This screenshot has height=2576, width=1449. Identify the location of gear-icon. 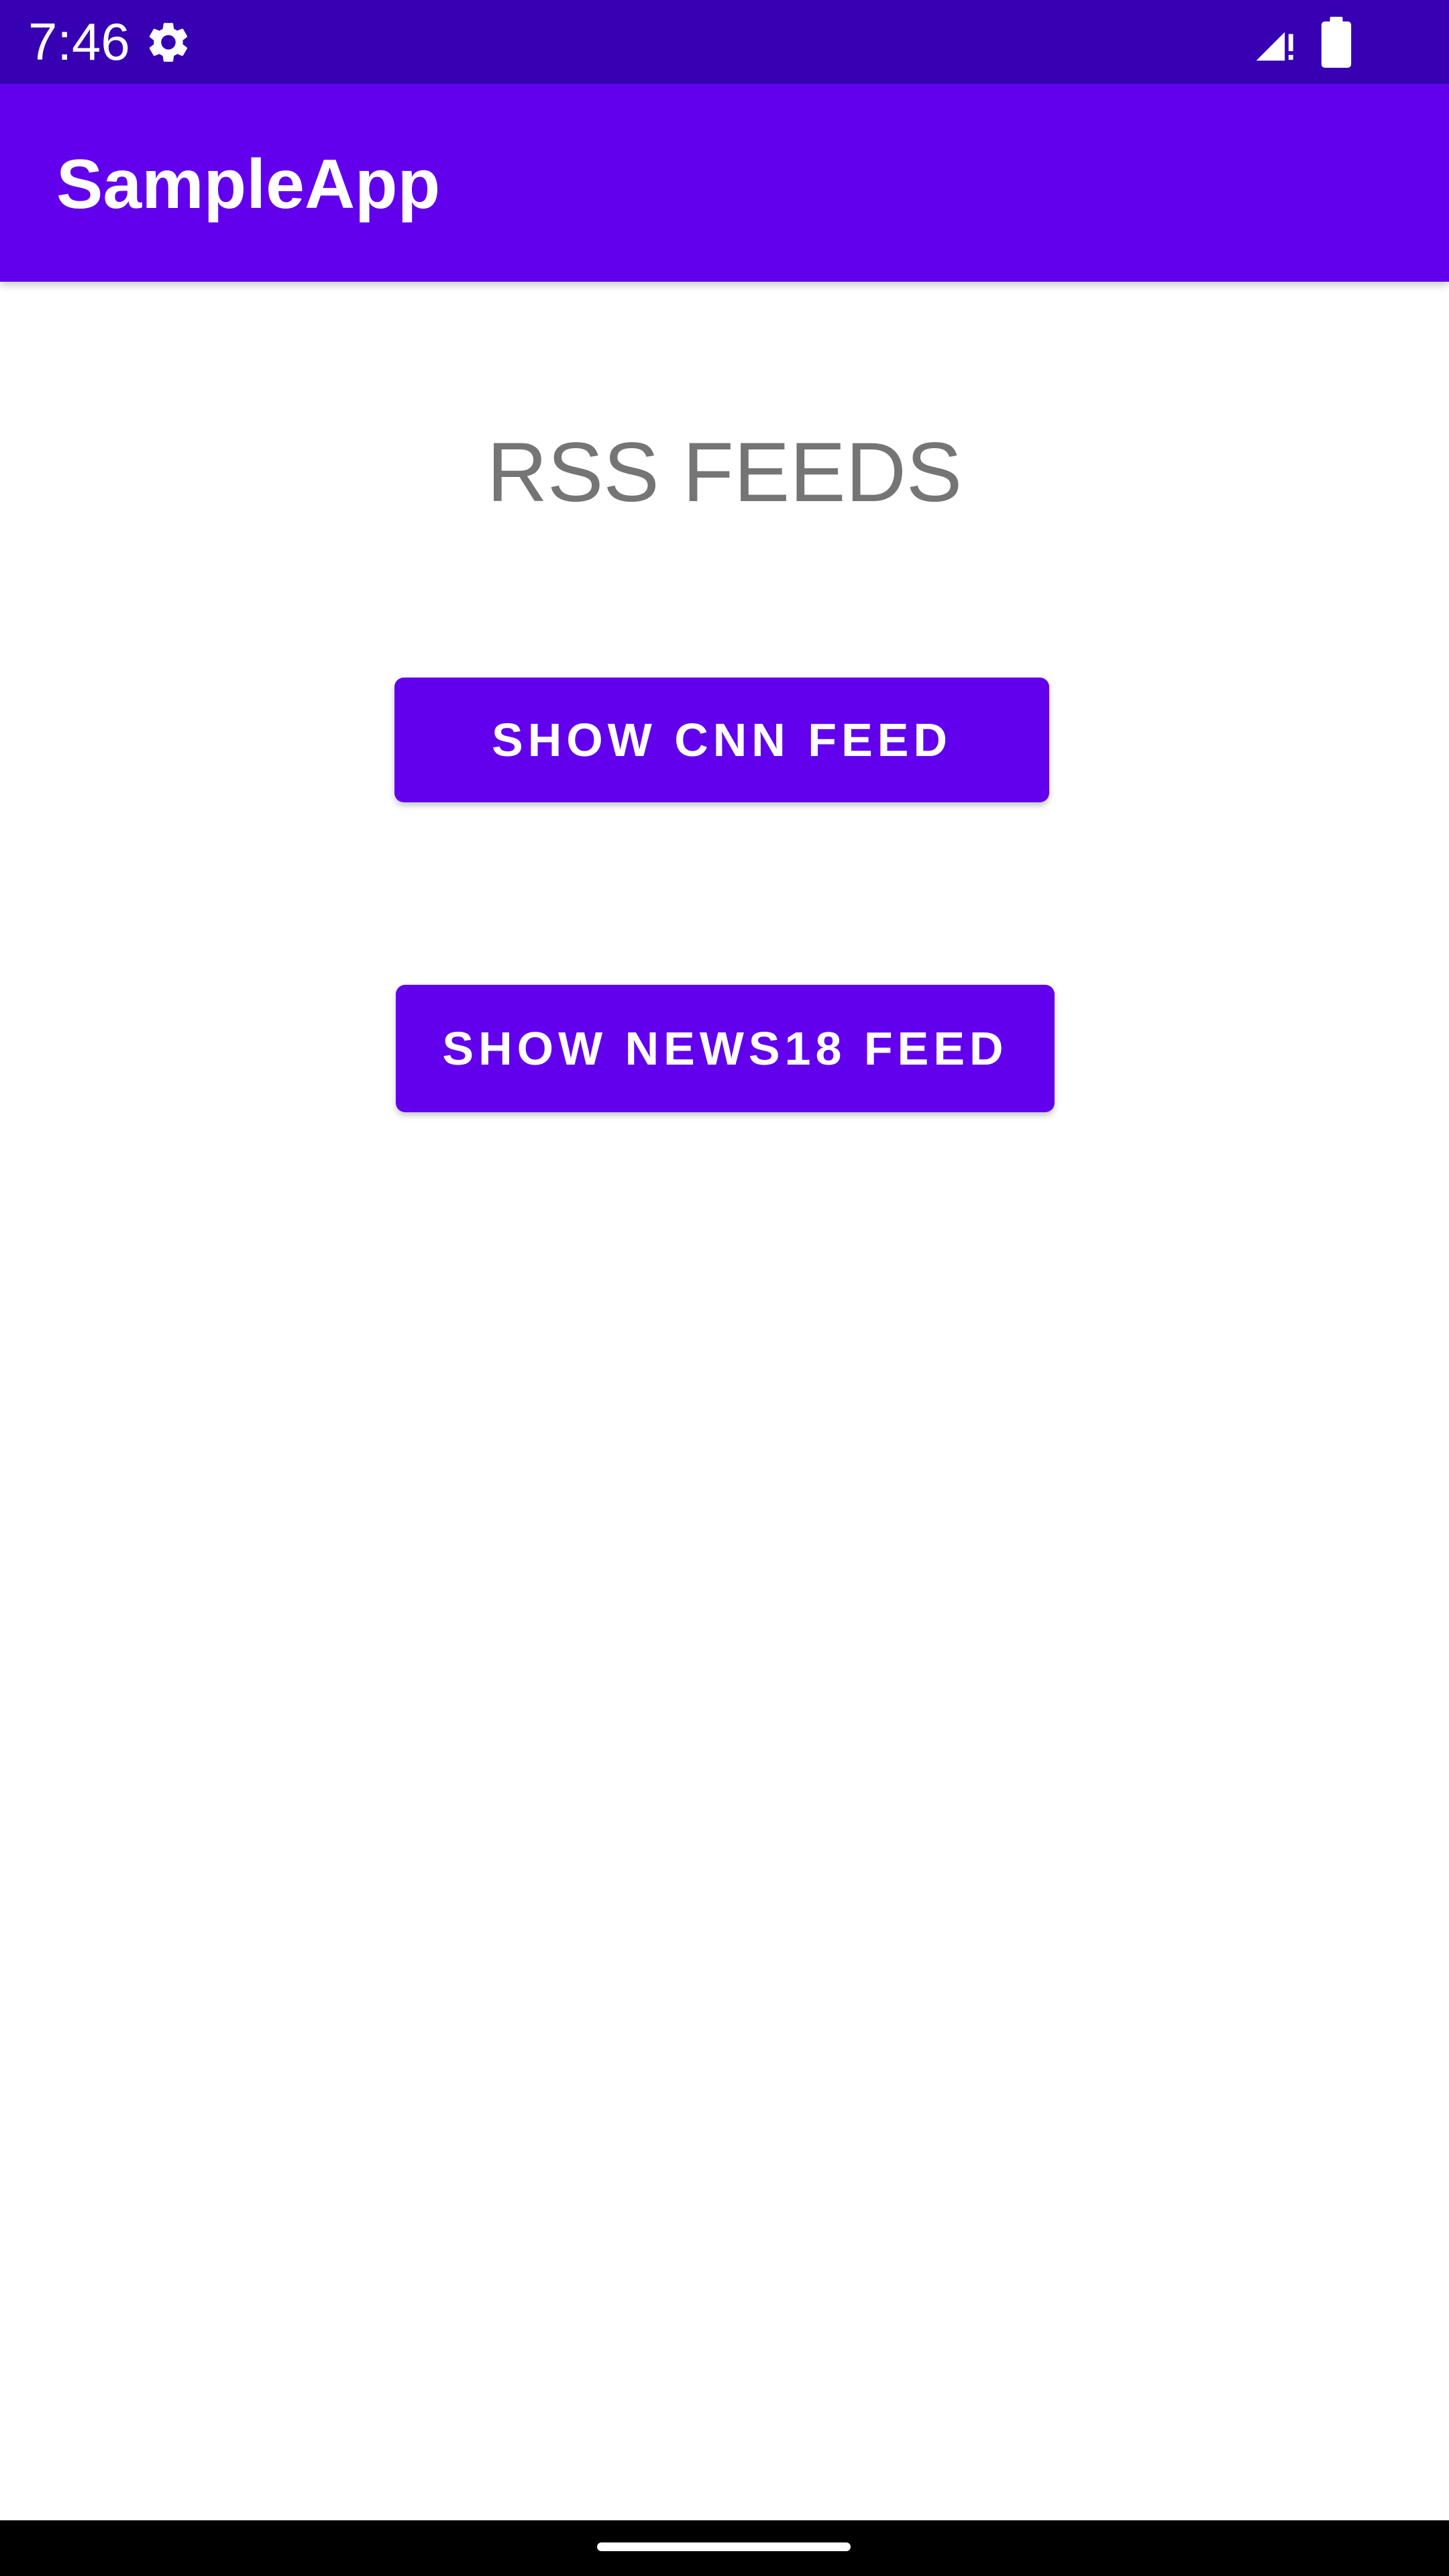
(168, 42).